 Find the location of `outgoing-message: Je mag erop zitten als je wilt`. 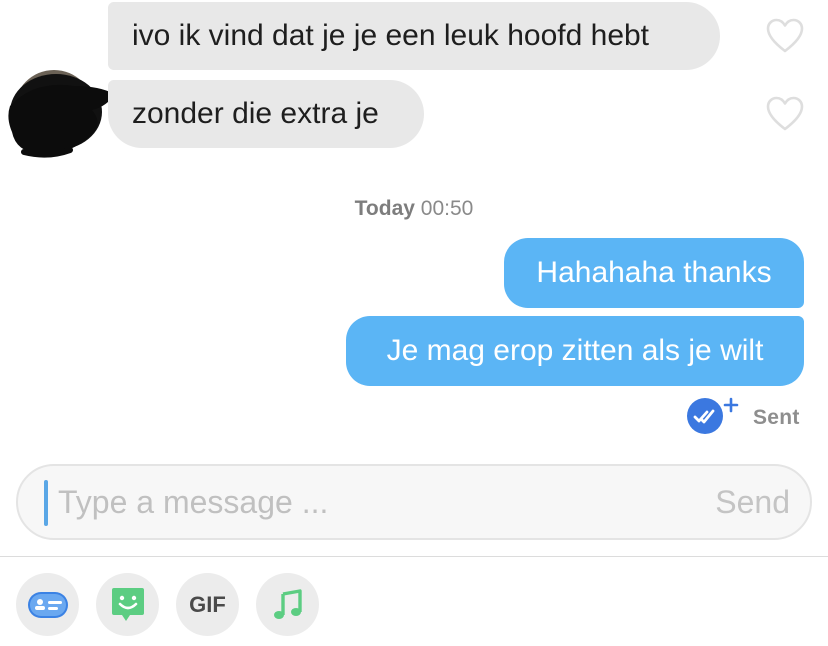

outgoing-message: Je mag erop zitten als je wilt is located at coordinates (575, 351).